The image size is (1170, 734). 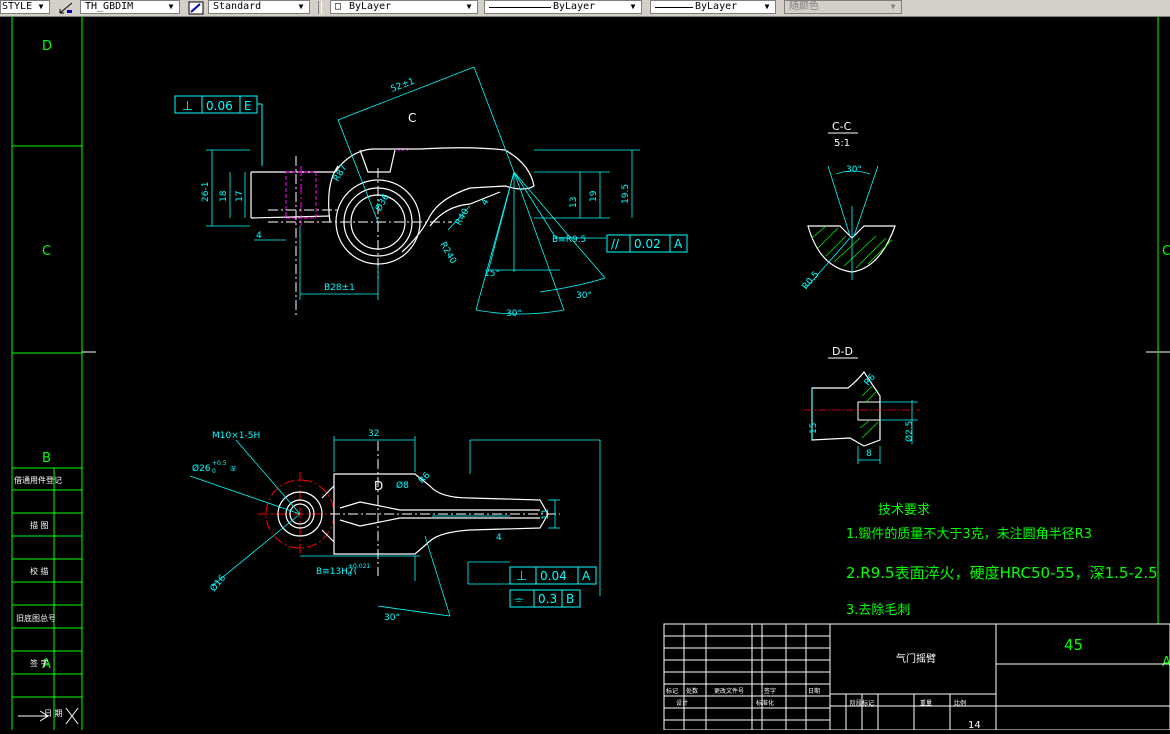 What do you see at coordinates (224, 196) in the screenshot?
I see `dim-text: 18` at bounding box center [224, 196].